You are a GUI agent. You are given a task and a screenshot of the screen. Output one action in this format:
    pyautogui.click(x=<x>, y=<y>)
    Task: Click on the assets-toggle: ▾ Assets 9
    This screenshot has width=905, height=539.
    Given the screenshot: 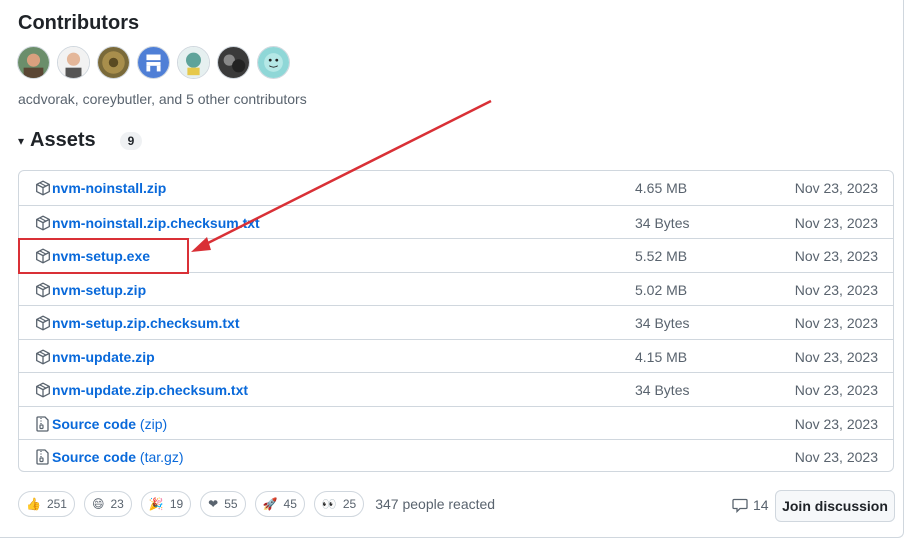 What is the action you would take?
    pyautogui.click(x=80, y=140)
    